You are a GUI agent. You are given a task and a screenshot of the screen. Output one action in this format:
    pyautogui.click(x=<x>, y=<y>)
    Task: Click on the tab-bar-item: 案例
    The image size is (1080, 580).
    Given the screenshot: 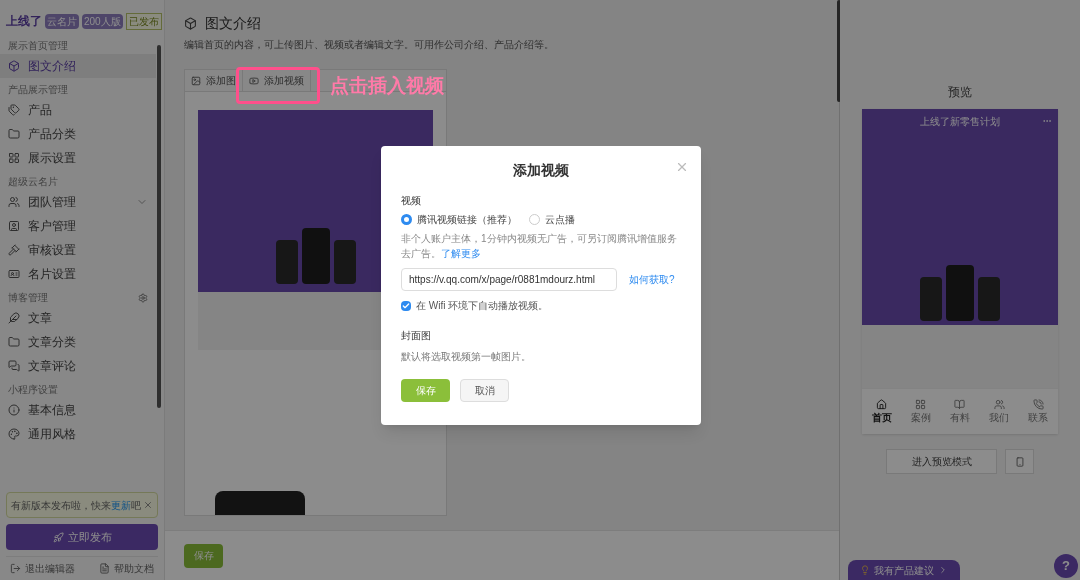 What is the action you would take?
    pyautogui.click(x=920, y=411)
    